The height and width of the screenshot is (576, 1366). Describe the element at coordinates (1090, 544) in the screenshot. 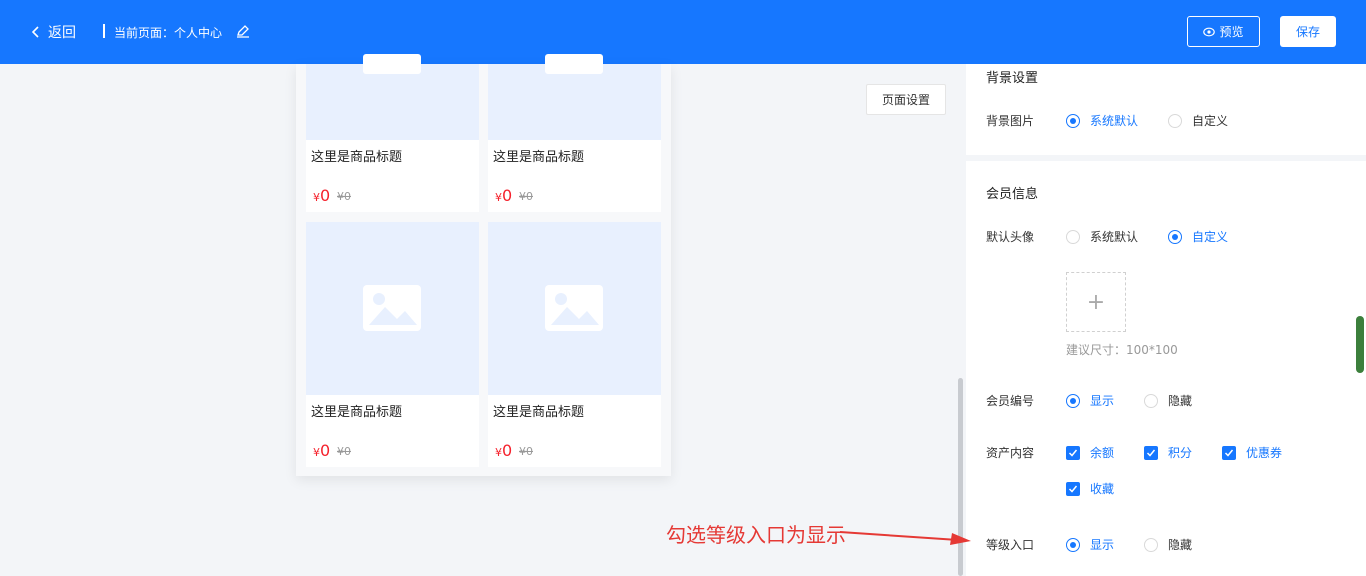

I see `level-radio-show: 显示` at that location.